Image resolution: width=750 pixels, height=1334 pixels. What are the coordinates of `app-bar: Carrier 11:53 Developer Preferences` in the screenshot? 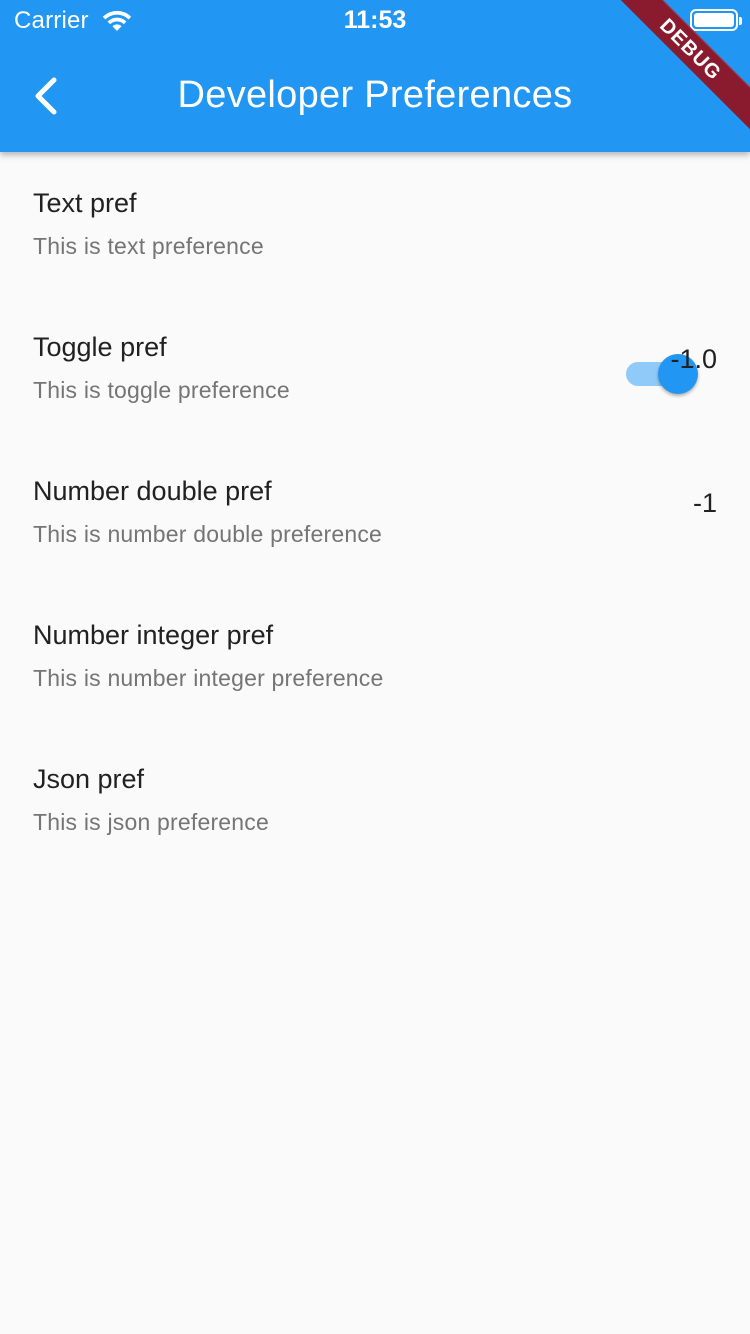 It's located at (375, 76).